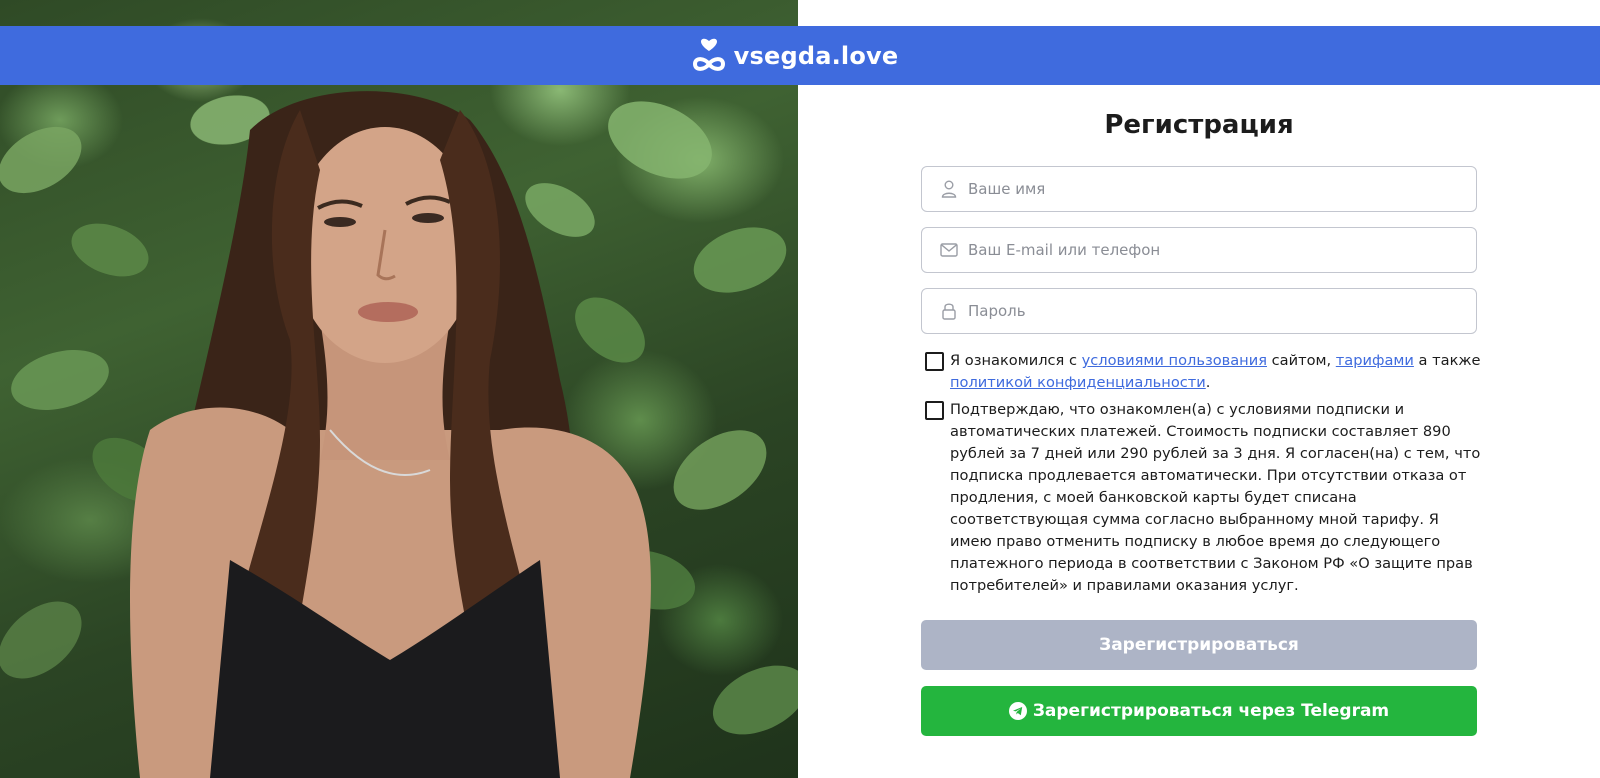 The width and height of the screenshot is (1600, 778). What do you see at coordinates (1078, 382) in the screenshot?
I see `privacy-policy-link: политикой конфиденциальности` at bounding box center [1078, 382].